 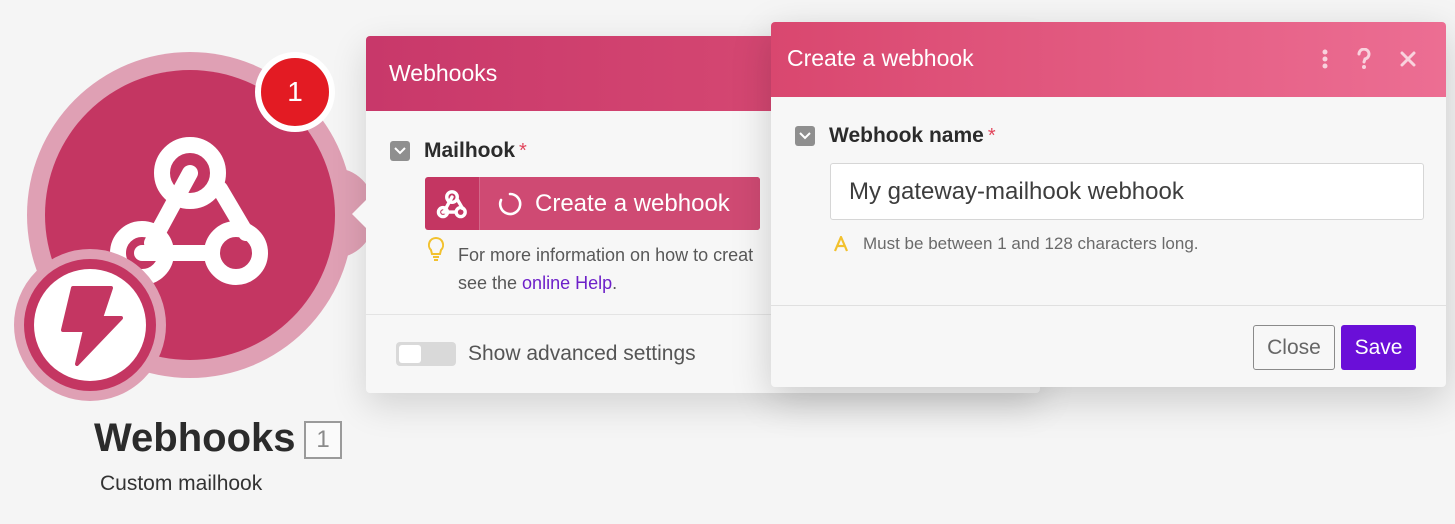 I want to click on close-button: Close, so click(x=1294, y=347).